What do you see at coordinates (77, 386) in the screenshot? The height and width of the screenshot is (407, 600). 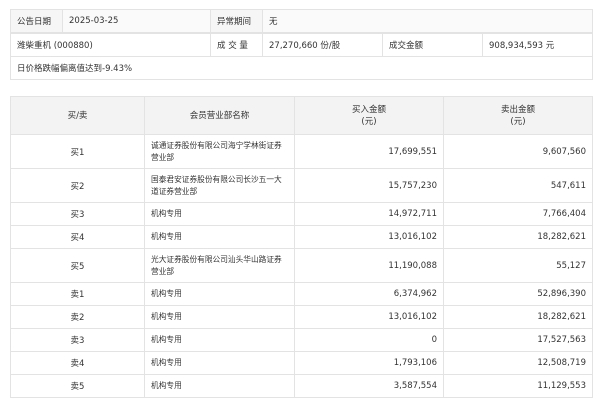 I see `trade-side: 卖5` at bounding box center [77, 386].